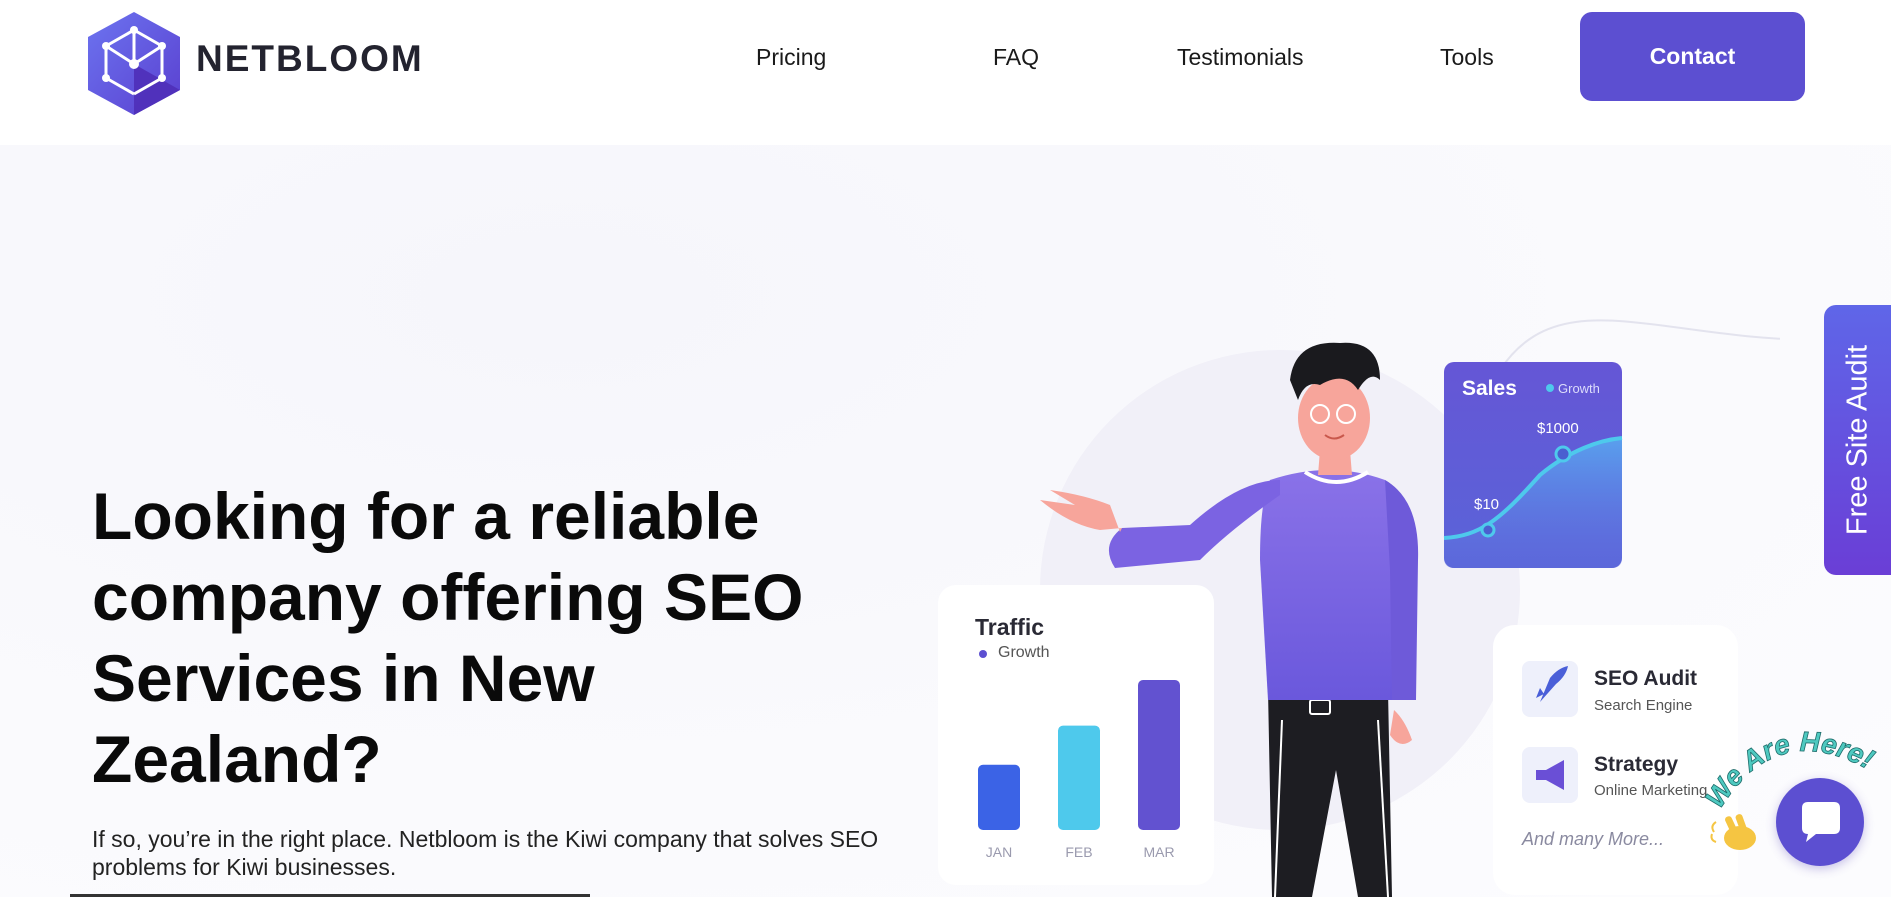  What do you see at coordinates (1159, 755) in the screenshot?
I see `traffic-bar-mar` at bounding box center [1159, 755].